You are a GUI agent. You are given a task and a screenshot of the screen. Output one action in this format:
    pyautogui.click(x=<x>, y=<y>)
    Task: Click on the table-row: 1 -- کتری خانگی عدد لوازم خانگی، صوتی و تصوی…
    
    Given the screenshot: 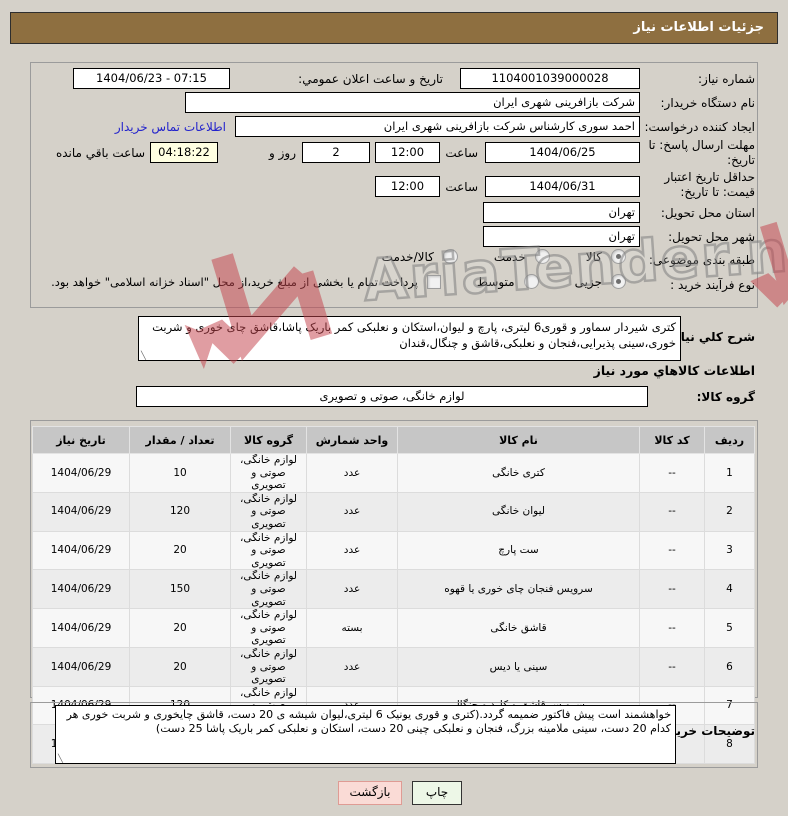 What is the action you would take?
    pyautogui.click(x=393, y=473)
    